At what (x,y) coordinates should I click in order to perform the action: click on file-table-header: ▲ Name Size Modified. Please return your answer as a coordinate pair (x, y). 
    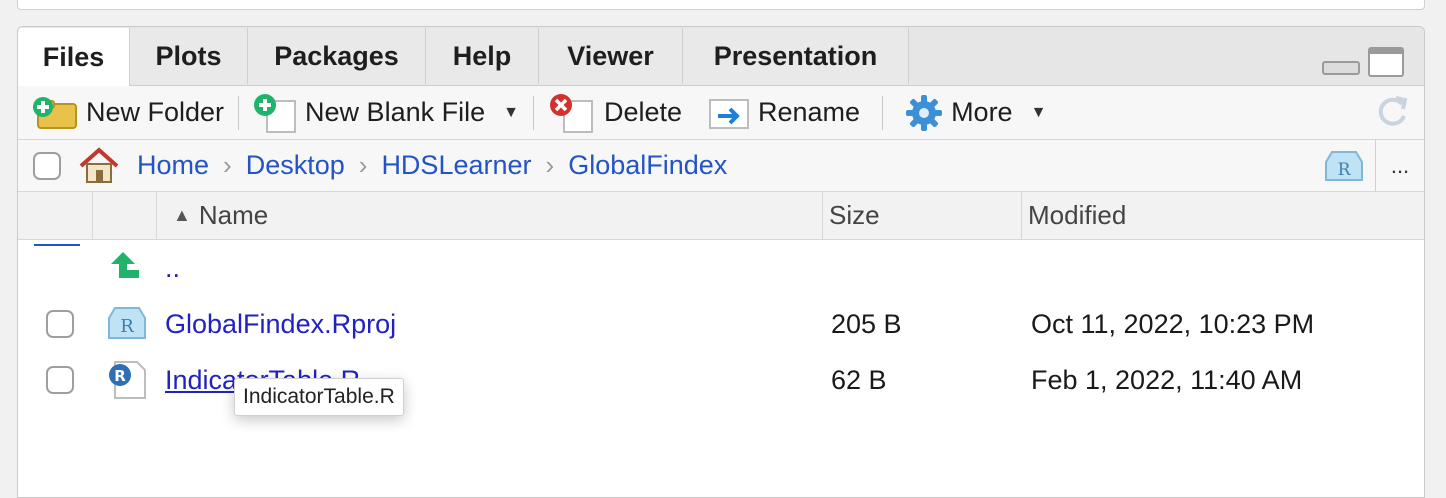
    Looking at the image, I should click on (721, 216).